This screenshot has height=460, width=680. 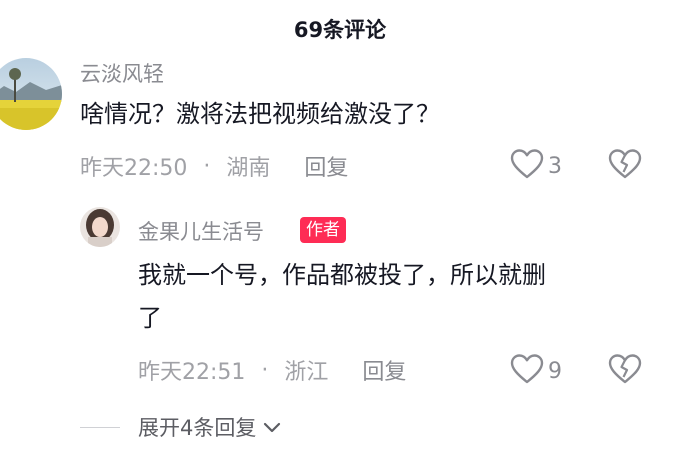 I want to click on dislike-button, so click(x=625, y=166).